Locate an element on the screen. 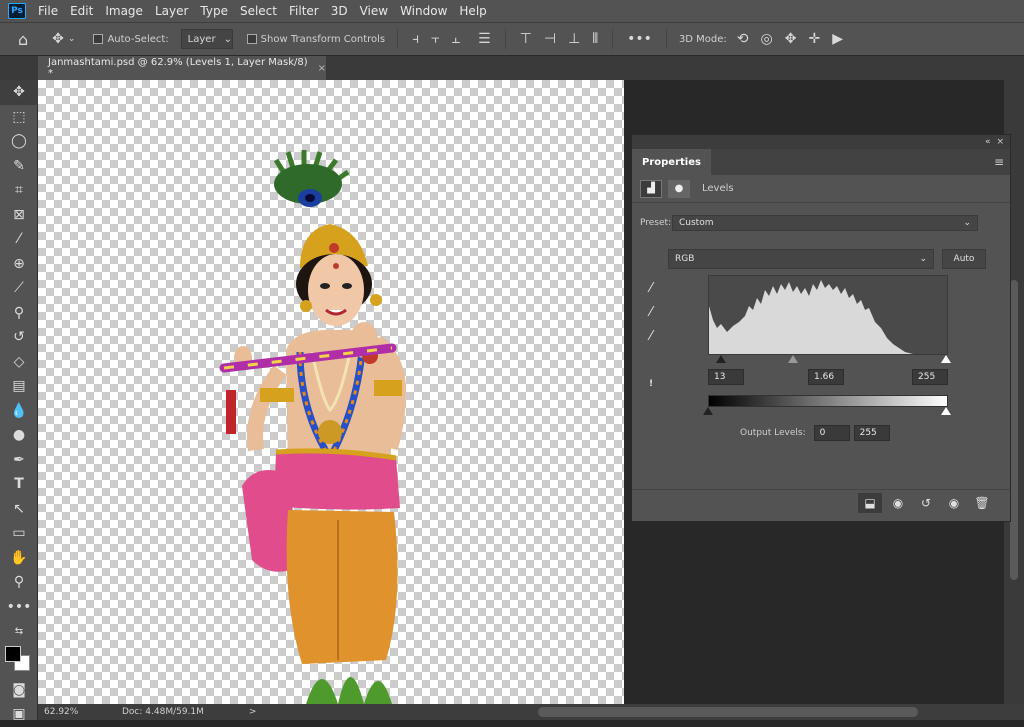  menu-filter: Filter is located at coordinates (304, 11).